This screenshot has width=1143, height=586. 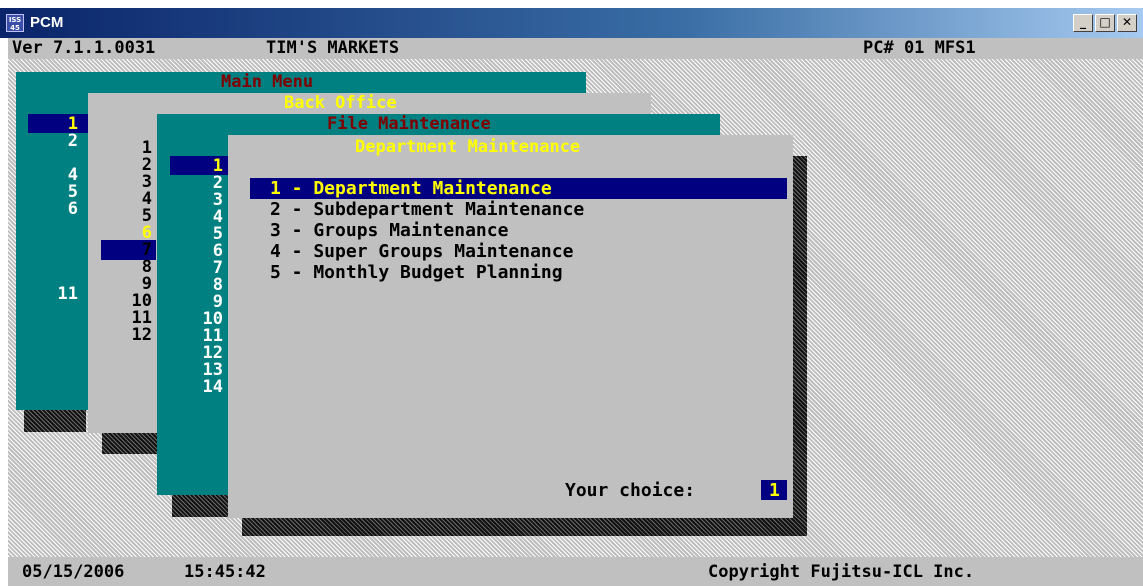 What do you see at coordinates (127, 335) in the screenshot?
I see `back-office-item-12: 12` at bounding box center [127, 335].